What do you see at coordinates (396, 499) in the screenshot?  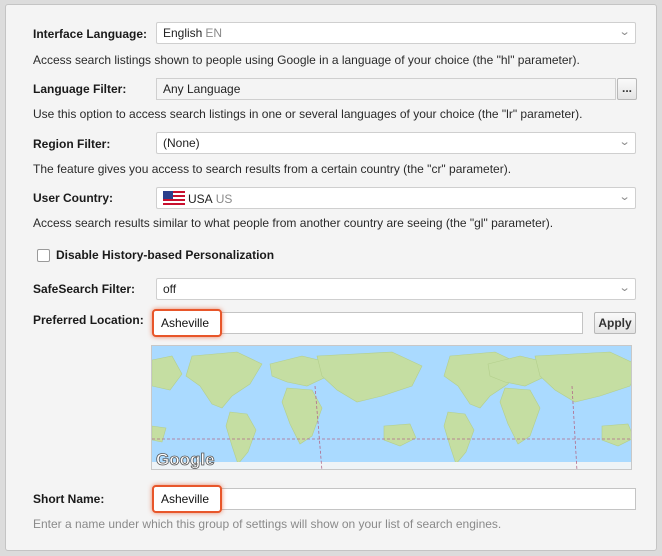 I see `short-name-input-frame` at bounding box center [396, 499].